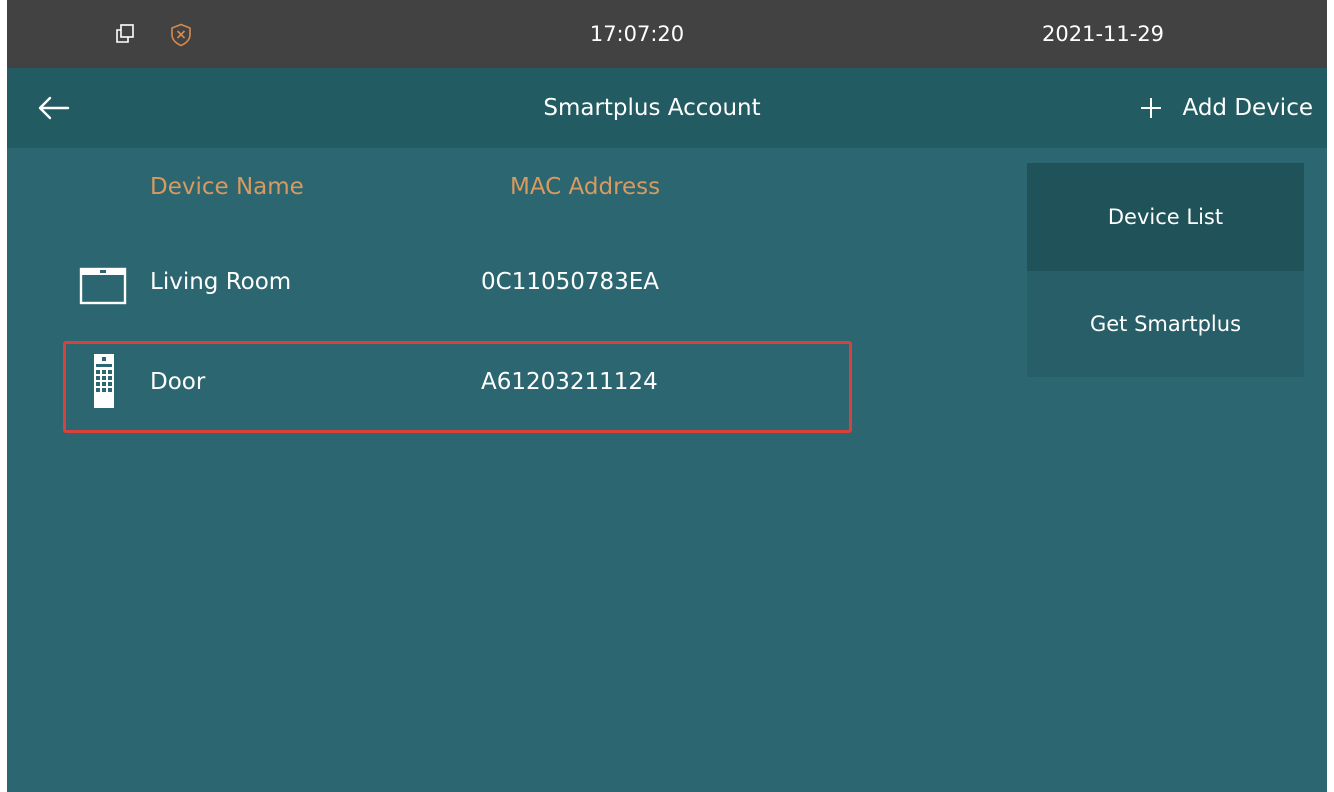  What do you see at coordinates (1165, 323) in the screenshot?
I see `menu-item-get-smartplus: Get Smartplus` at bounding box center [1165, 323].